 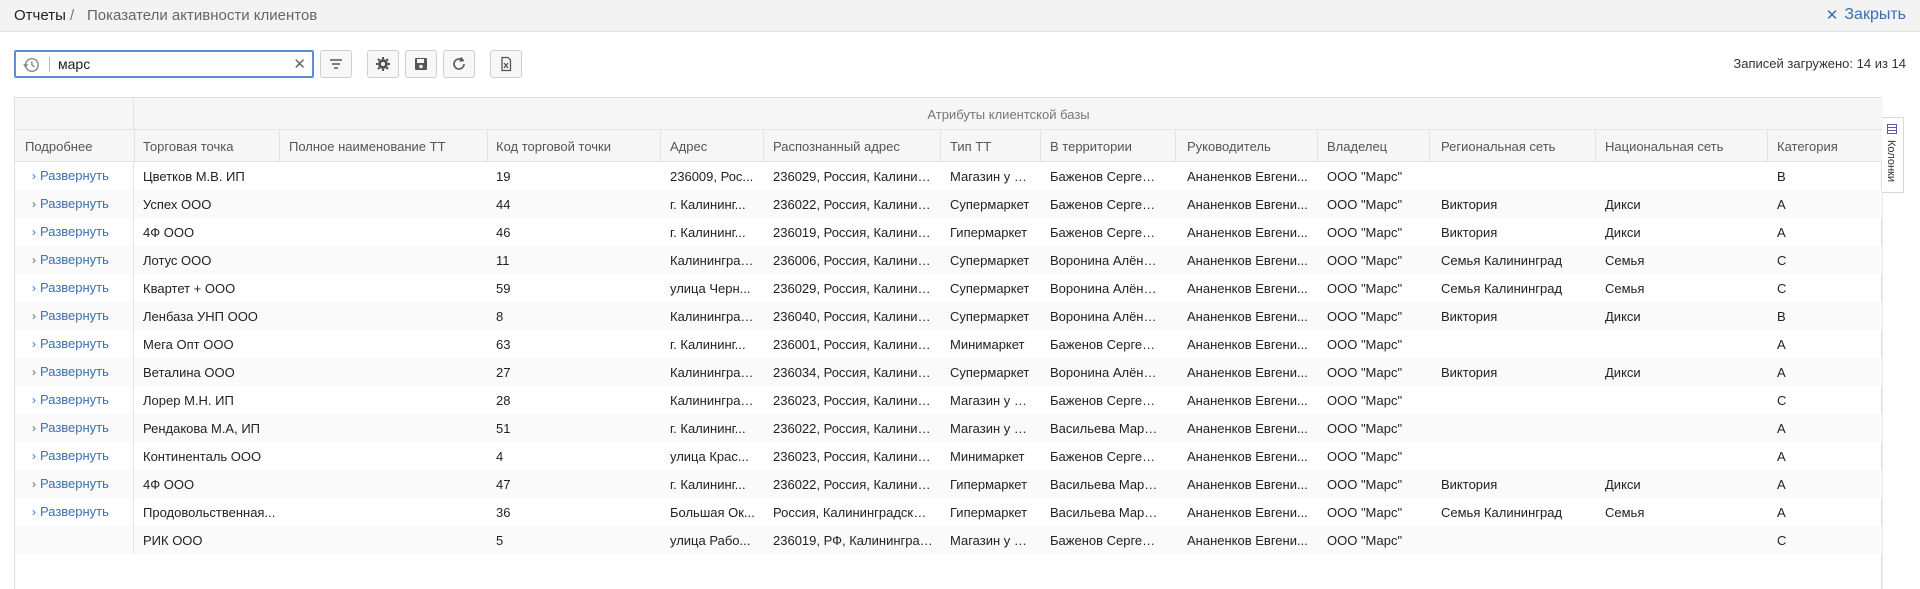 I want to click on cell-category: A, so click(x=1781, y=428).